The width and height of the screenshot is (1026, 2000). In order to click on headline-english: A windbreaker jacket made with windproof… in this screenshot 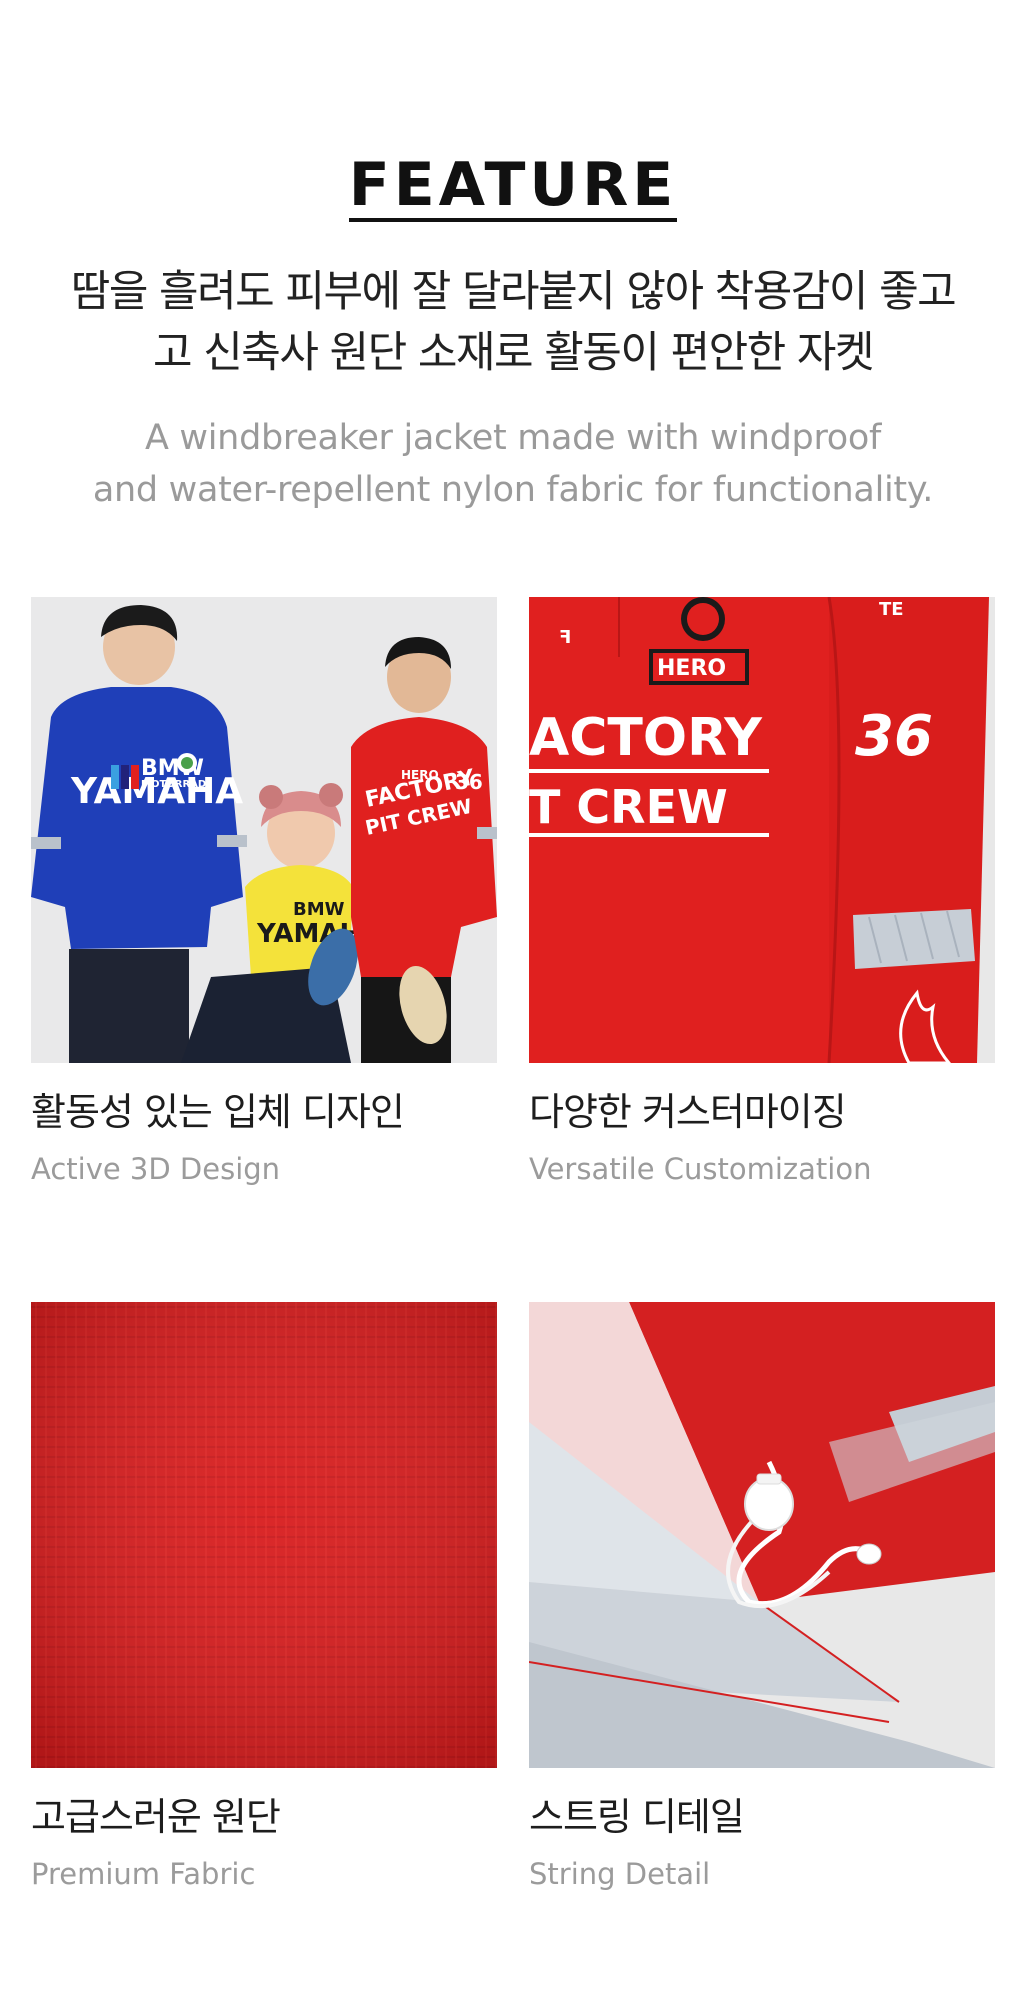, I will do `click(513, 464)`.